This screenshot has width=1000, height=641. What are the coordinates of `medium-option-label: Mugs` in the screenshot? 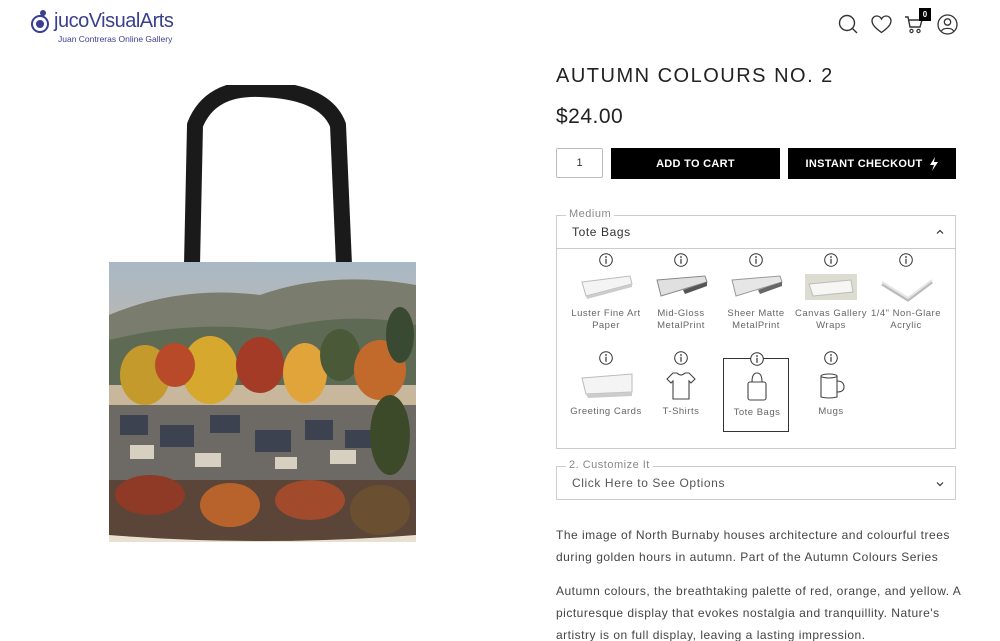 It's located at (831, 411).